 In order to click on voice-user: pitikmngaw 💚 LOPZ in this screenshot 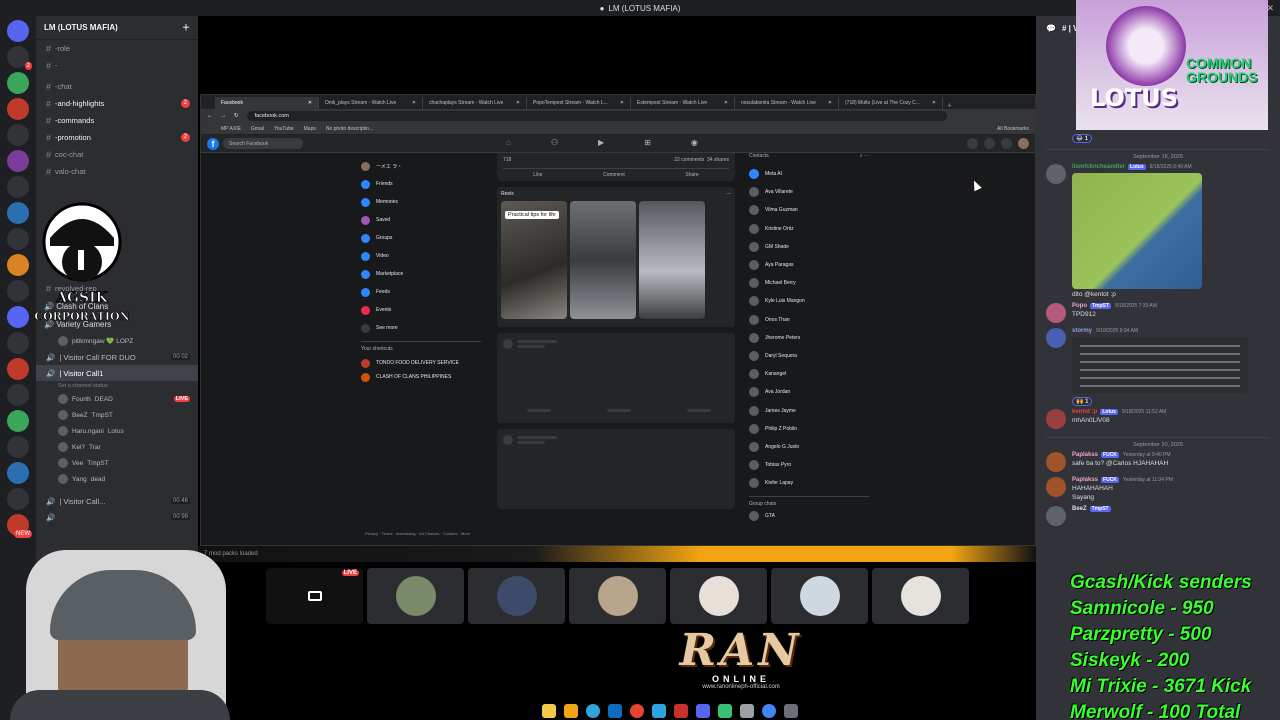, I will do `click(117, 341)`.